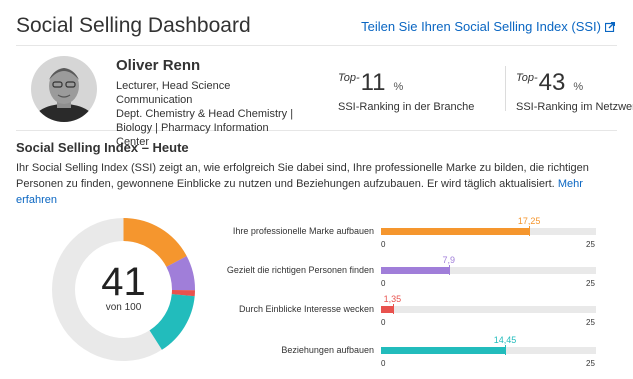 The image size is (633, 379). I want to click on headline-line: Dept. Chemistry & Head Chemistry |, so click(205, 114).